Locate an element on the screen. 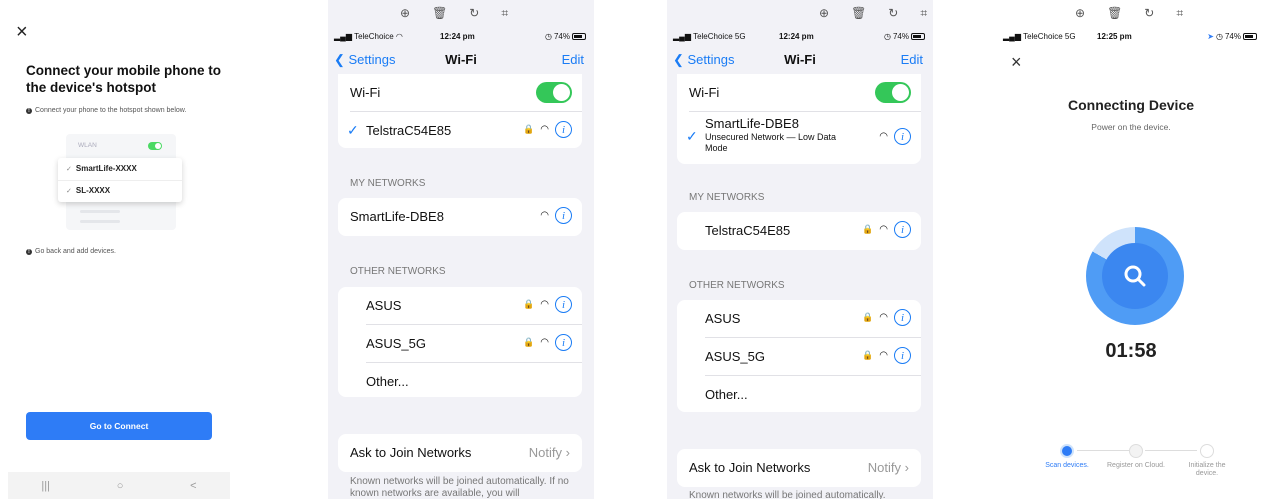  carrier: ▂▄▆ TeleChoice ◠ is located at coordinates (368, 36).